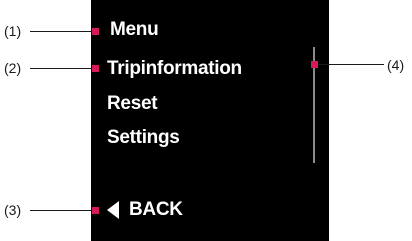 Image resolution: width=412 pixels, height=241 pixels. What do you see at coordinates (156, 210) in the screenshot?
I see `back-button: BACK` at bounding box center [156, 210].